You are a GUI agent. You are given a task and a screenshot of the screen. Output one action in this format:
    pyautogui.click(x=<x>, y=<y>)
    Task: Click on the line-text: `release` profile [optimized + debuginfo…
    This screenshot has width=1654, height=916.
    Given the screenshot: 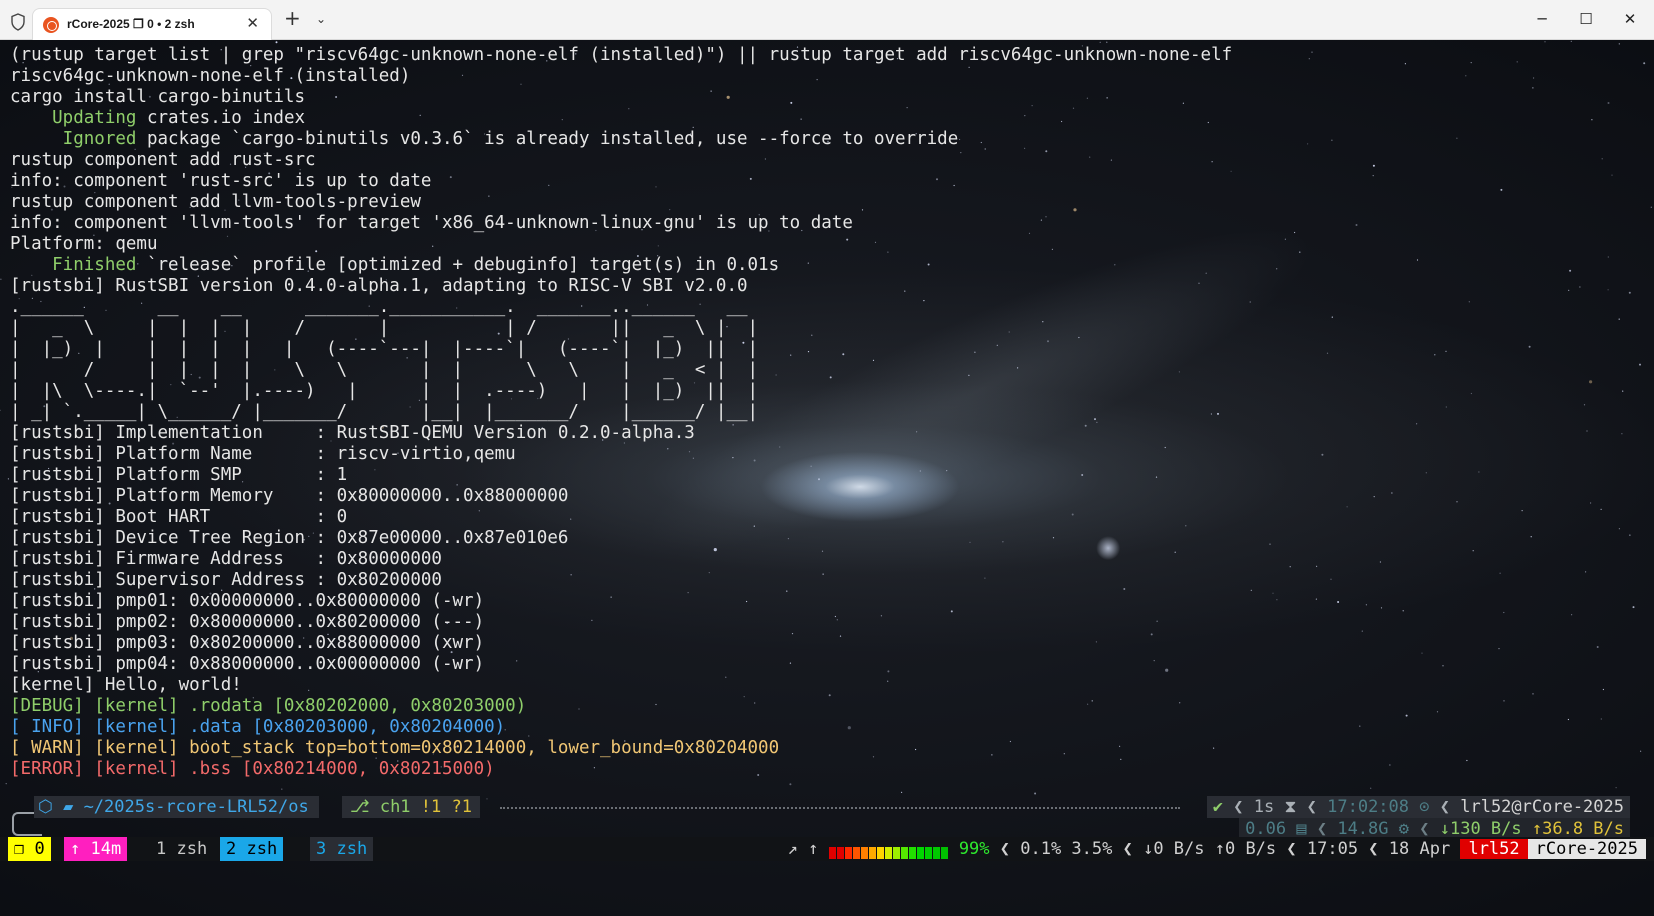 What is the action you would take?
    pyautogui.click(x=458, y=265)
    